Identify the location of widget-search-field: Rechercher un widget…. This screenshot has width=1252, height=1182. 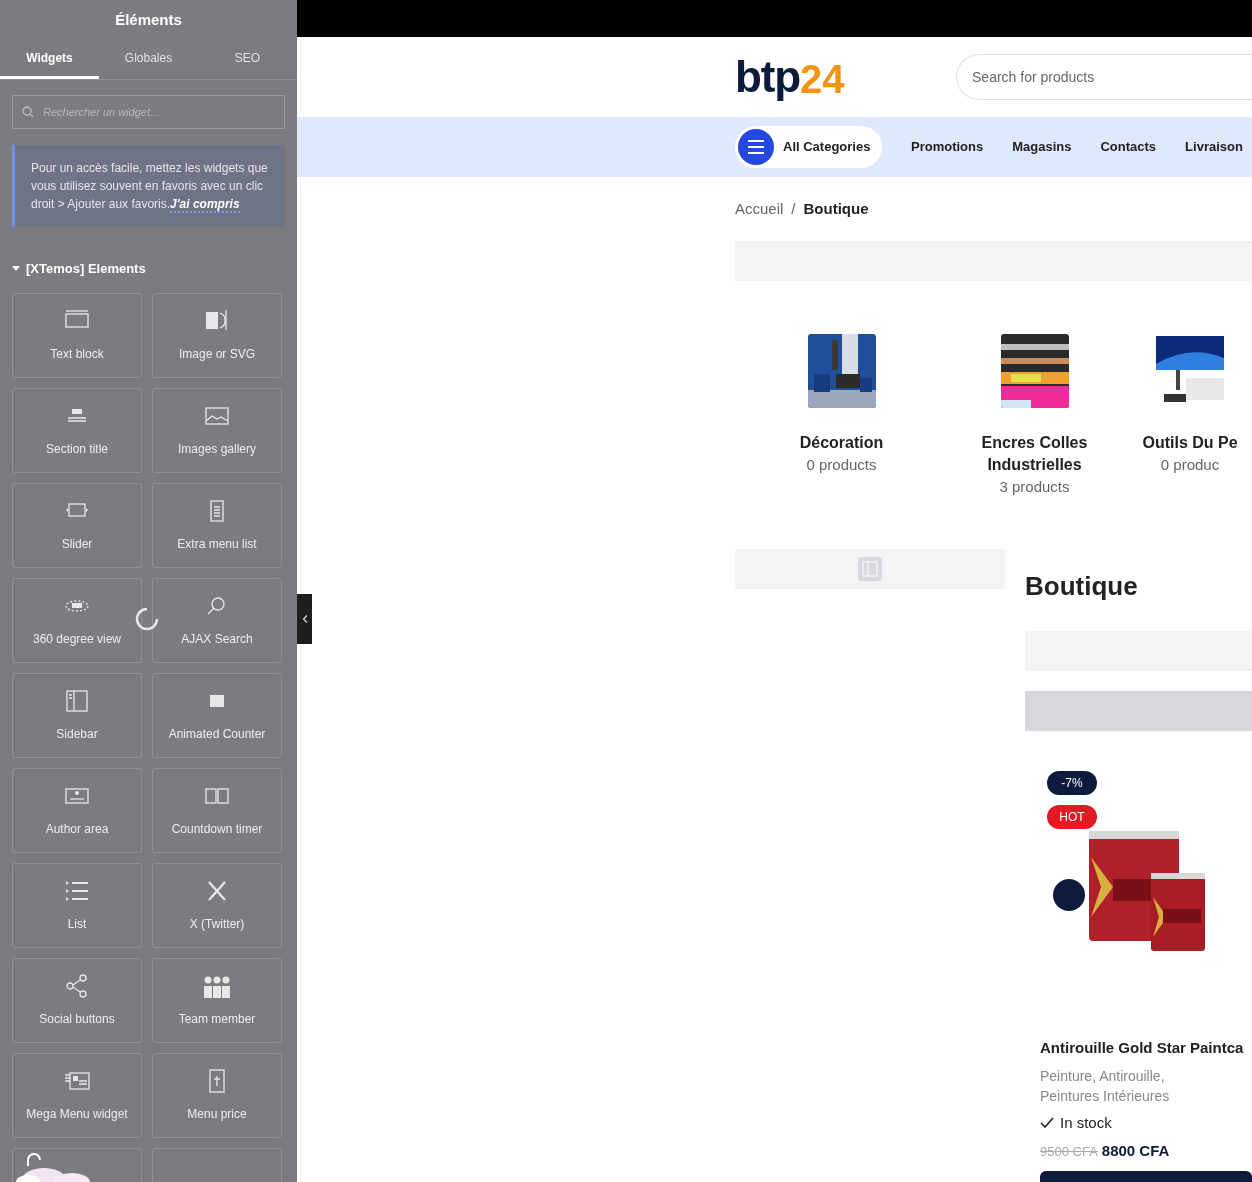
(148, 112).